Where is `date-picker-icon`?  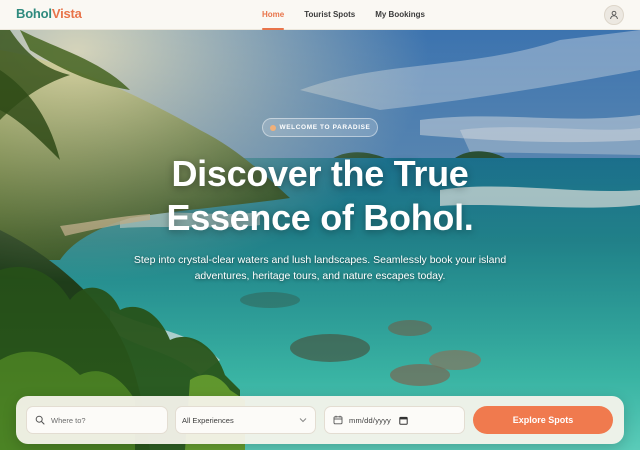
date-picker-icon is located at coordinates (403, 420).